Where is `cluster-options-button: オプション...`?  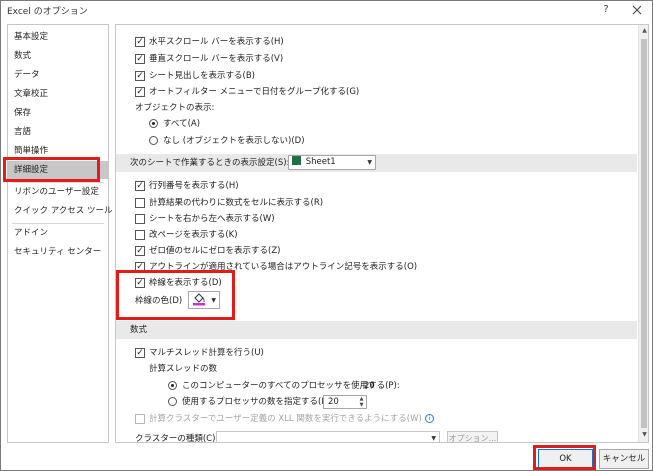 cluster-options-button: オプション... is located at coordinates (472, 436).